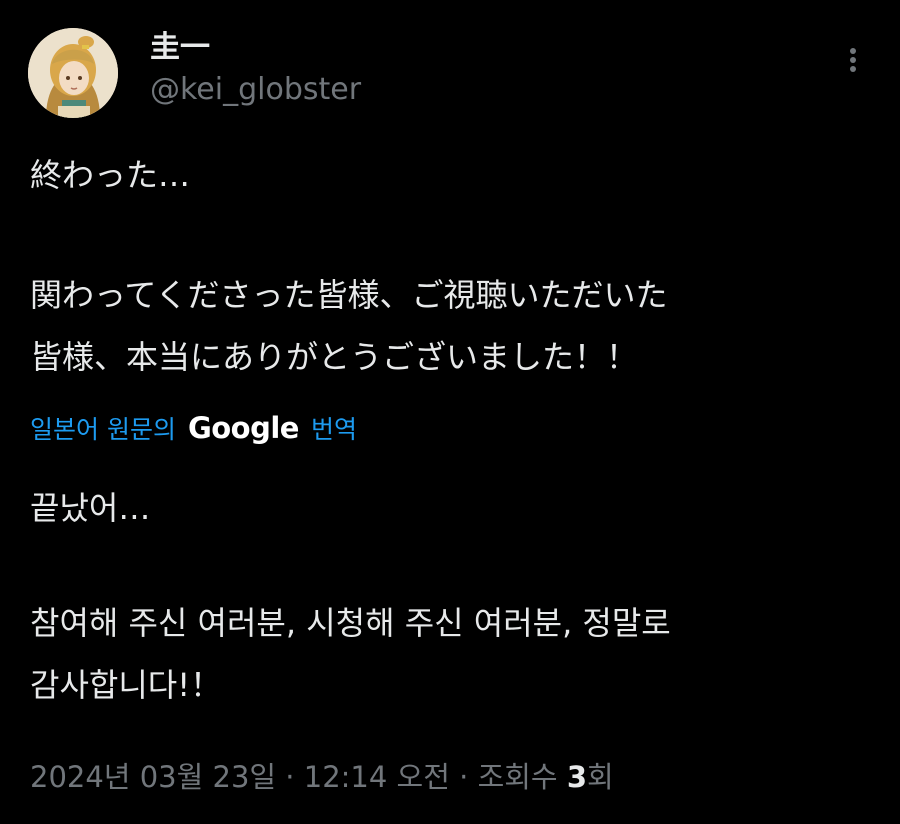  What do you see at coordinates (255, 90) in the screenshot?
I see `user-handle: @kei_globster` at bounding box center [255, 90].